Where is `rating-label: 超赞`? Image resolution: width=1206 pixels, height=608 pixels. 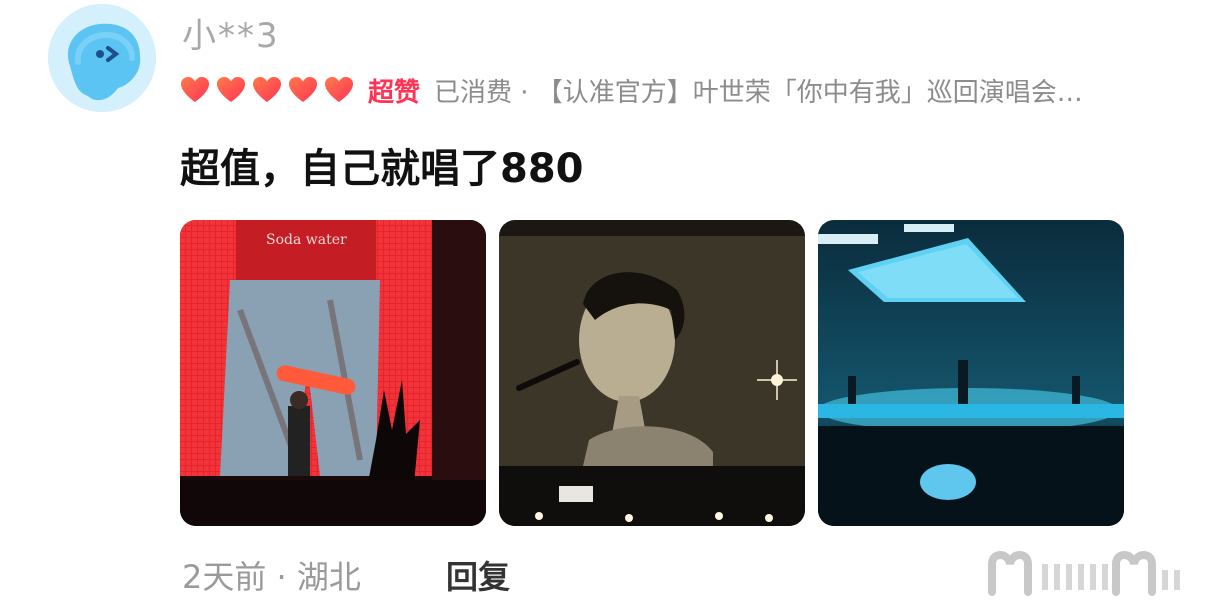 rating-label: 超赞 is located at coordinates (394, 92).